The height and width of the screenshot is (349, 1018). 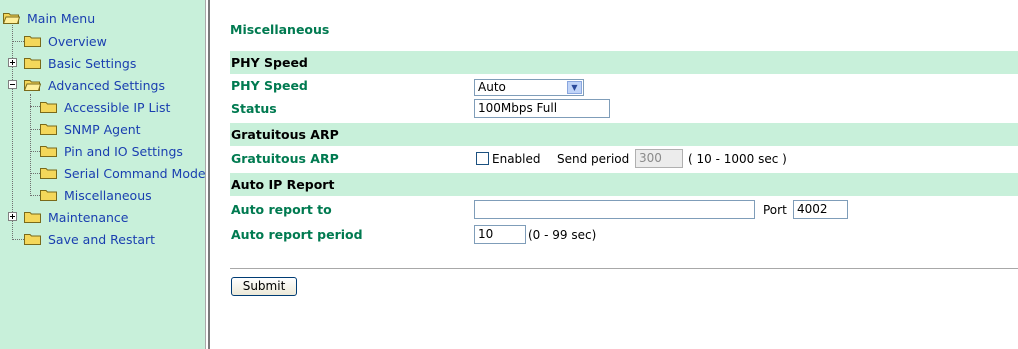 I want to click on sidebar-item-accessible-ip-list: Accessible IP List, so click(x=105, y=107).